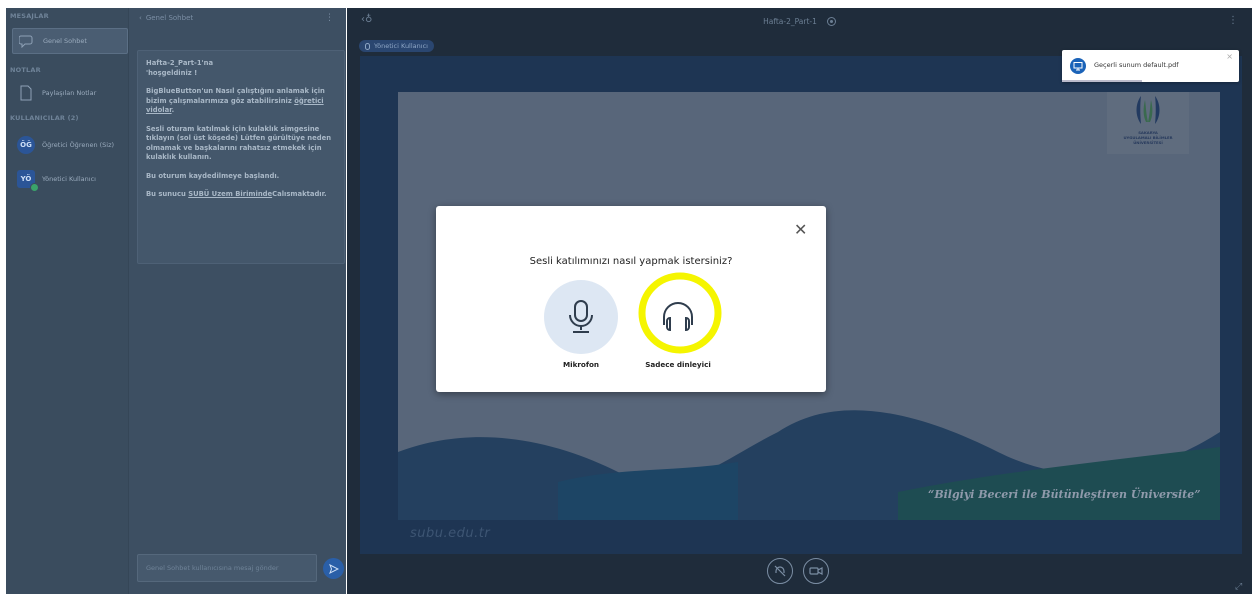 Image resolution: width=1258 pixels, height=594 pixels. I want to click on mic-icon, so click(367, 46).